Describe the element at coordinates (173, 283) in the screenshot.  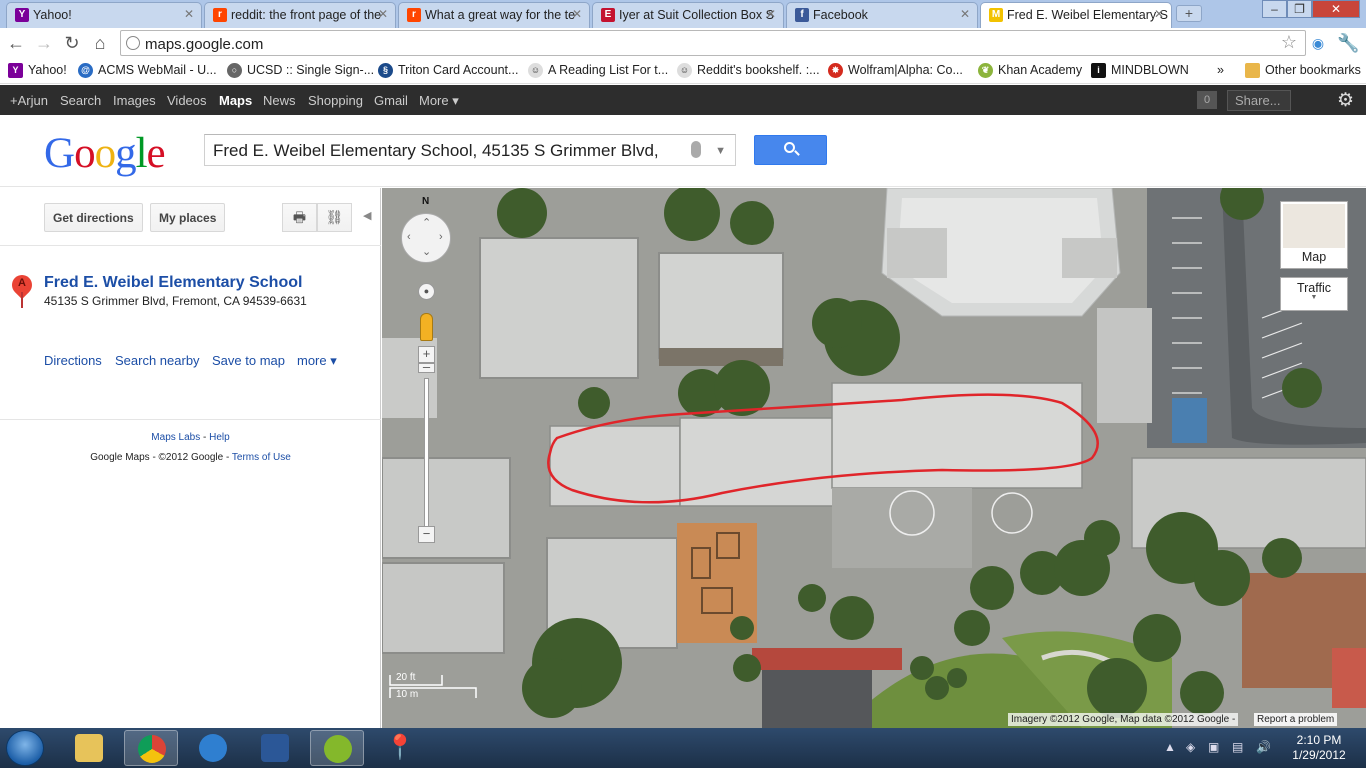
I see `result-title: Fred E. Weibel Elementary School` at that location.